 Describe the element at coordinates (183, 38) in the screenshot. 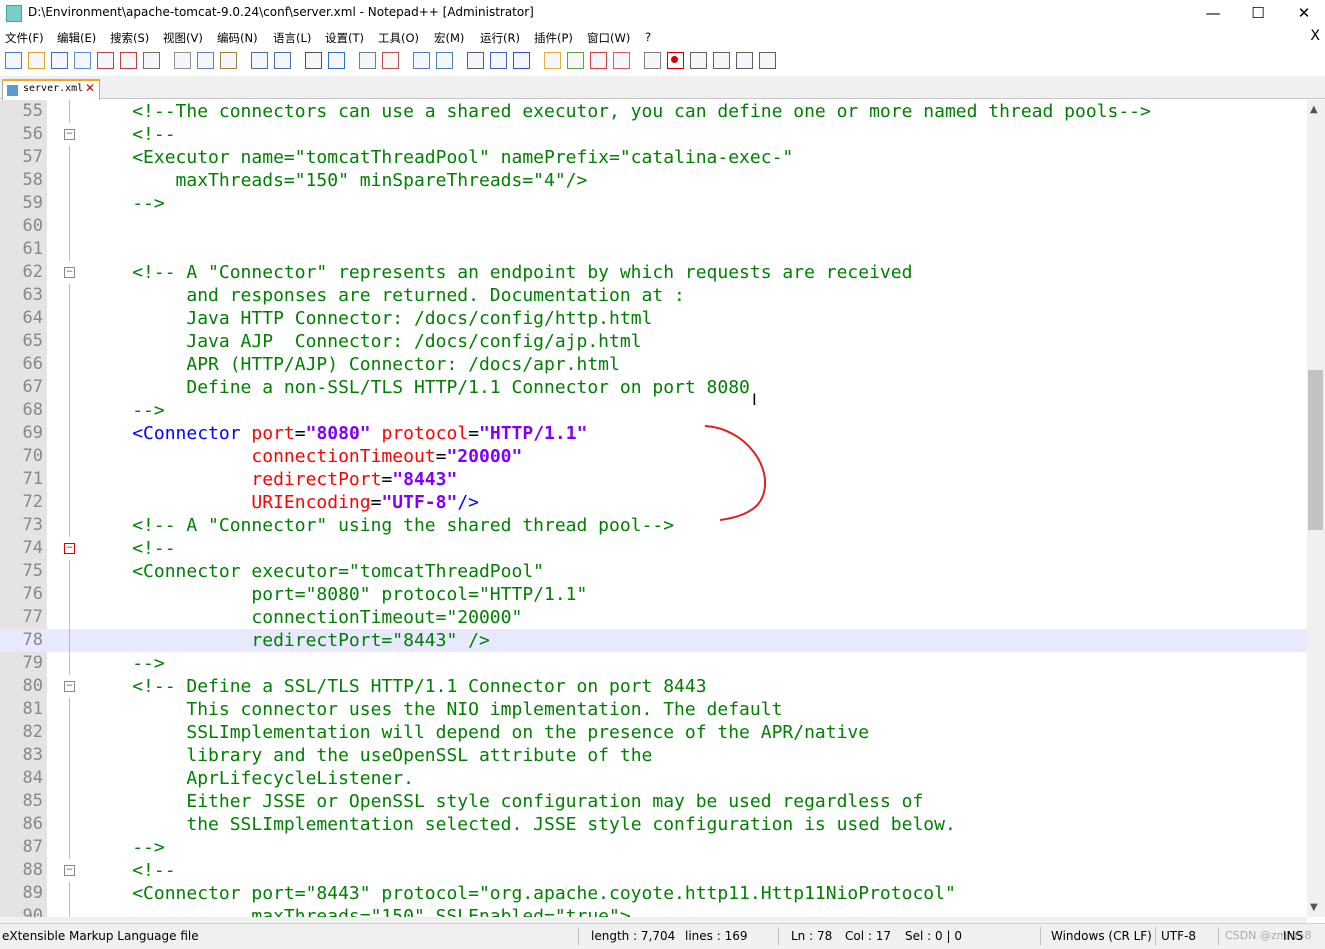

I see `menu-view: 视图(V)` at that location.